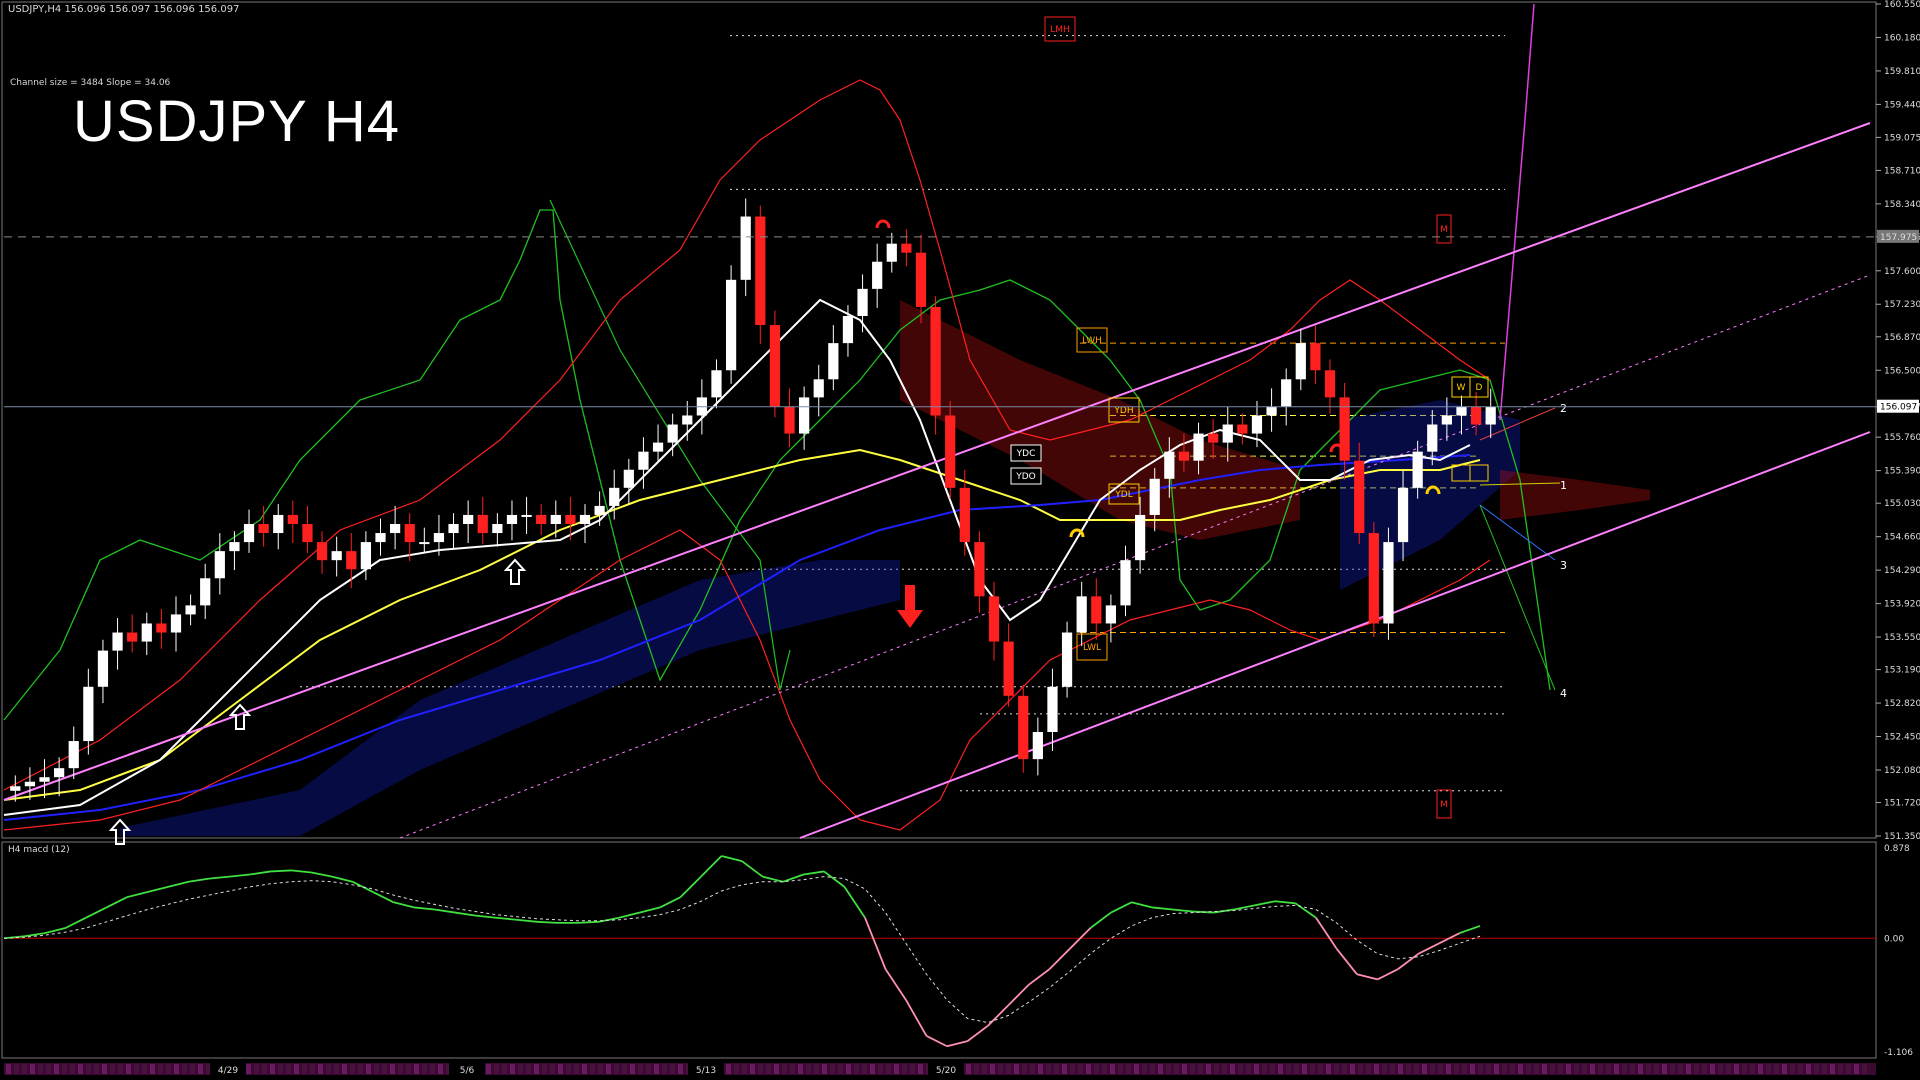  Describe the element at coordinates (1902, 438) in the screenshot. I see `price-tick-label: 155.760` at that location.